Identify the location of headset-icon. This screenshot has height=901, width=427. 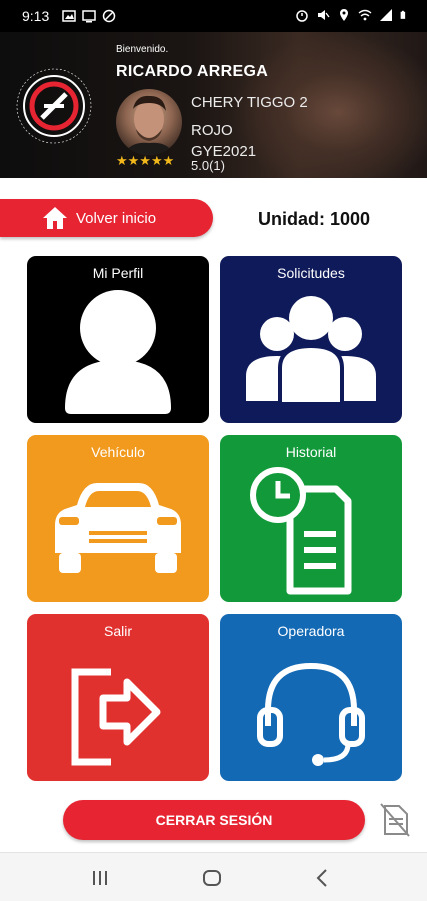
(311, 714).